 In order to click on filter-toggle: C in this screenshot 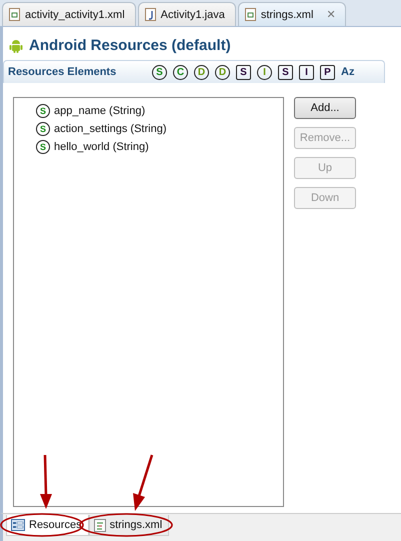, I will do `click(180, 72)`.